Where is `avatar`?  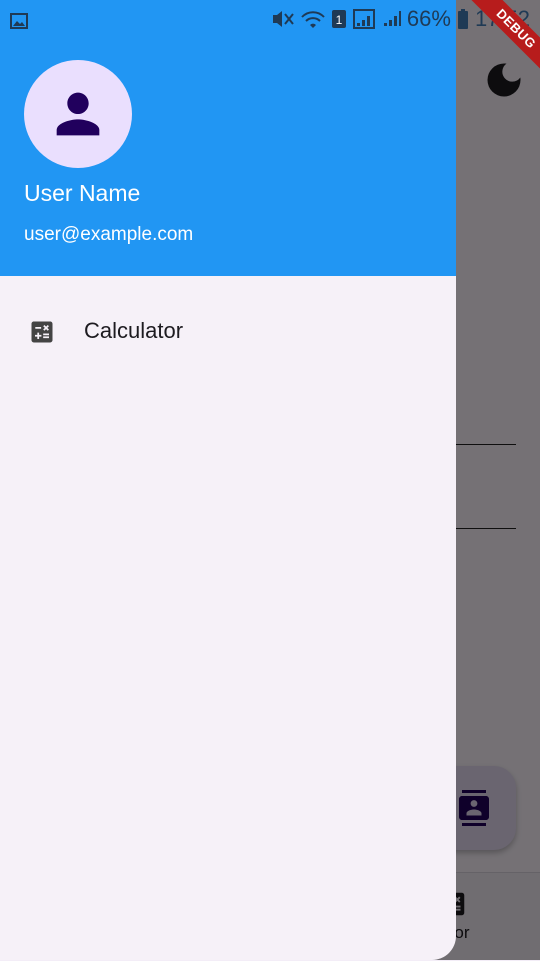 avatar is located at coordinates (78, 114).